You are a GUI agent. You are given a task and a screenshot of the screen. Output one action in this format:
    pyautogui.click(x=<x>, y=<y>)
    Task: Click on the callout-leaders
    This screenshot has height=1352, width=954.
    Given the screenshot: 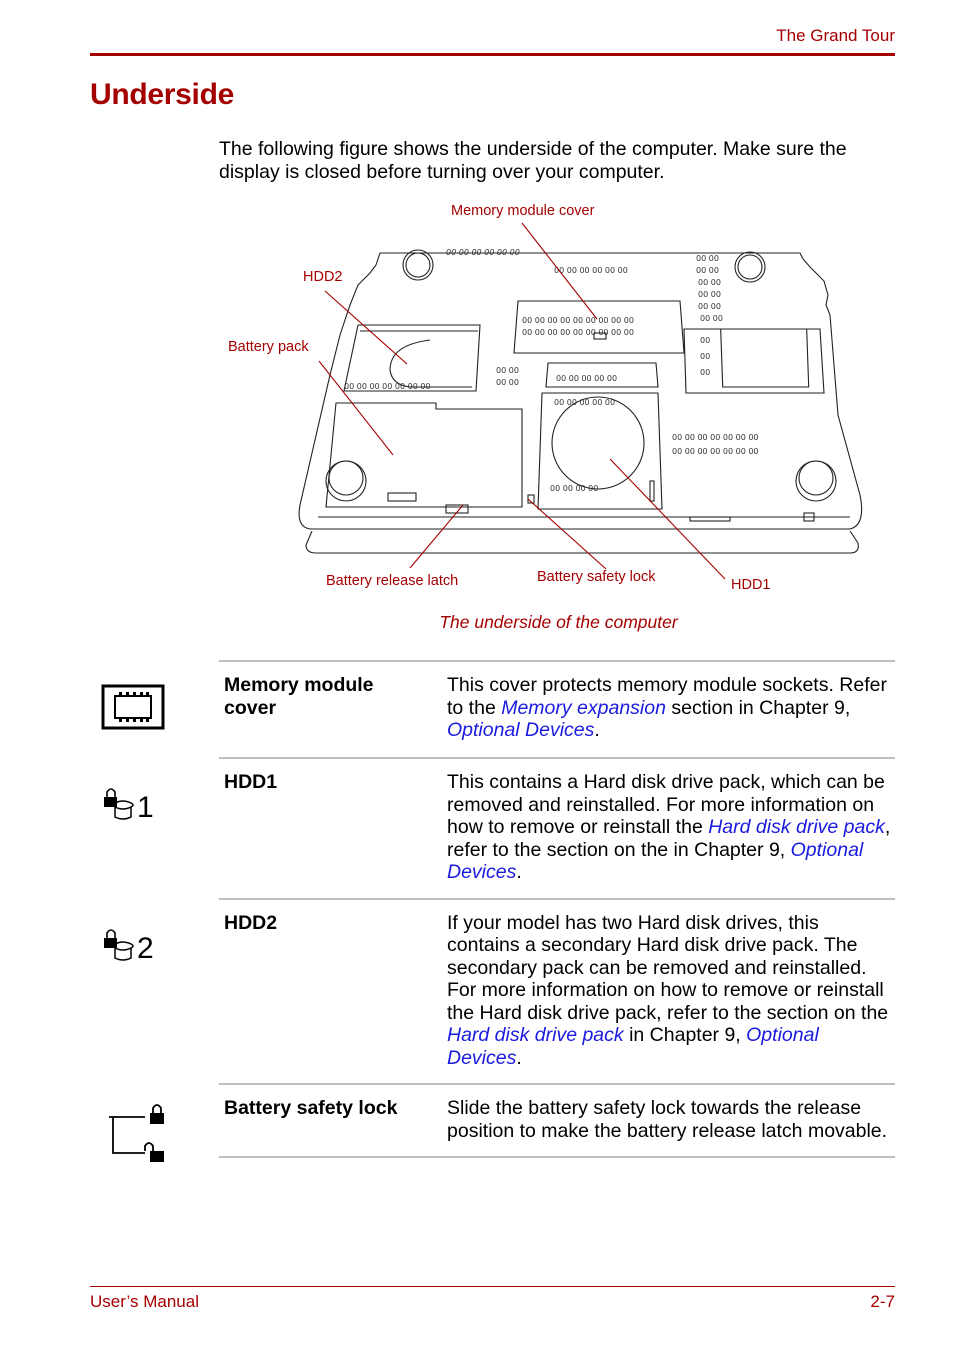 What is the action you would take?
    pyautogui.click(x=522, y=401)
    